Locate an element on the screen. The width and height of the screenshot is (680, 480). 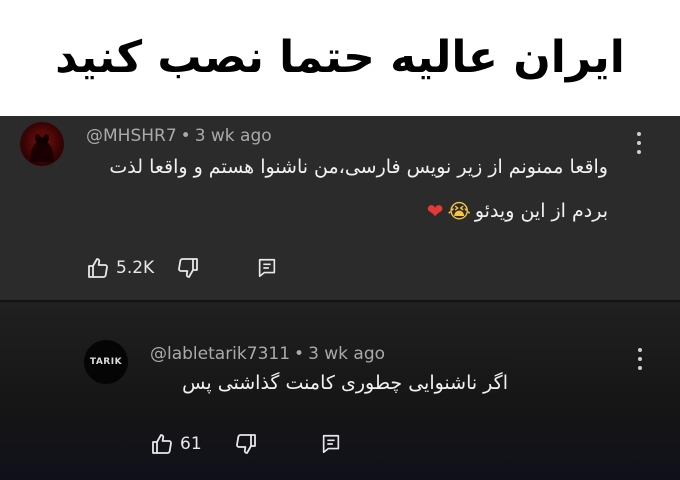
comment-username: @labletarik7311 is located at coordinates (220, 354).